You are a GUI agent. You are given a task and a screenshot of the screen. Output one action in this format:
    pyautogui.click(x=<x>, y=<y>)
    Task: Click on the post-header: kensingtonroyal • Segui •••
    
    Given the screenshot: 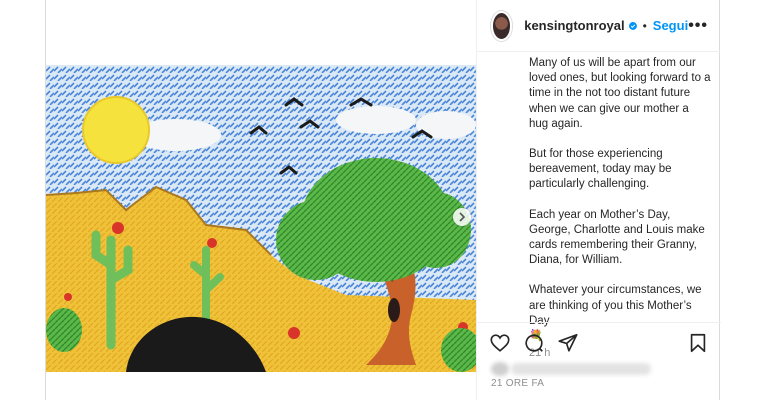 What is the action you would take?
    pyautogui.click(x=598, y=26)
    